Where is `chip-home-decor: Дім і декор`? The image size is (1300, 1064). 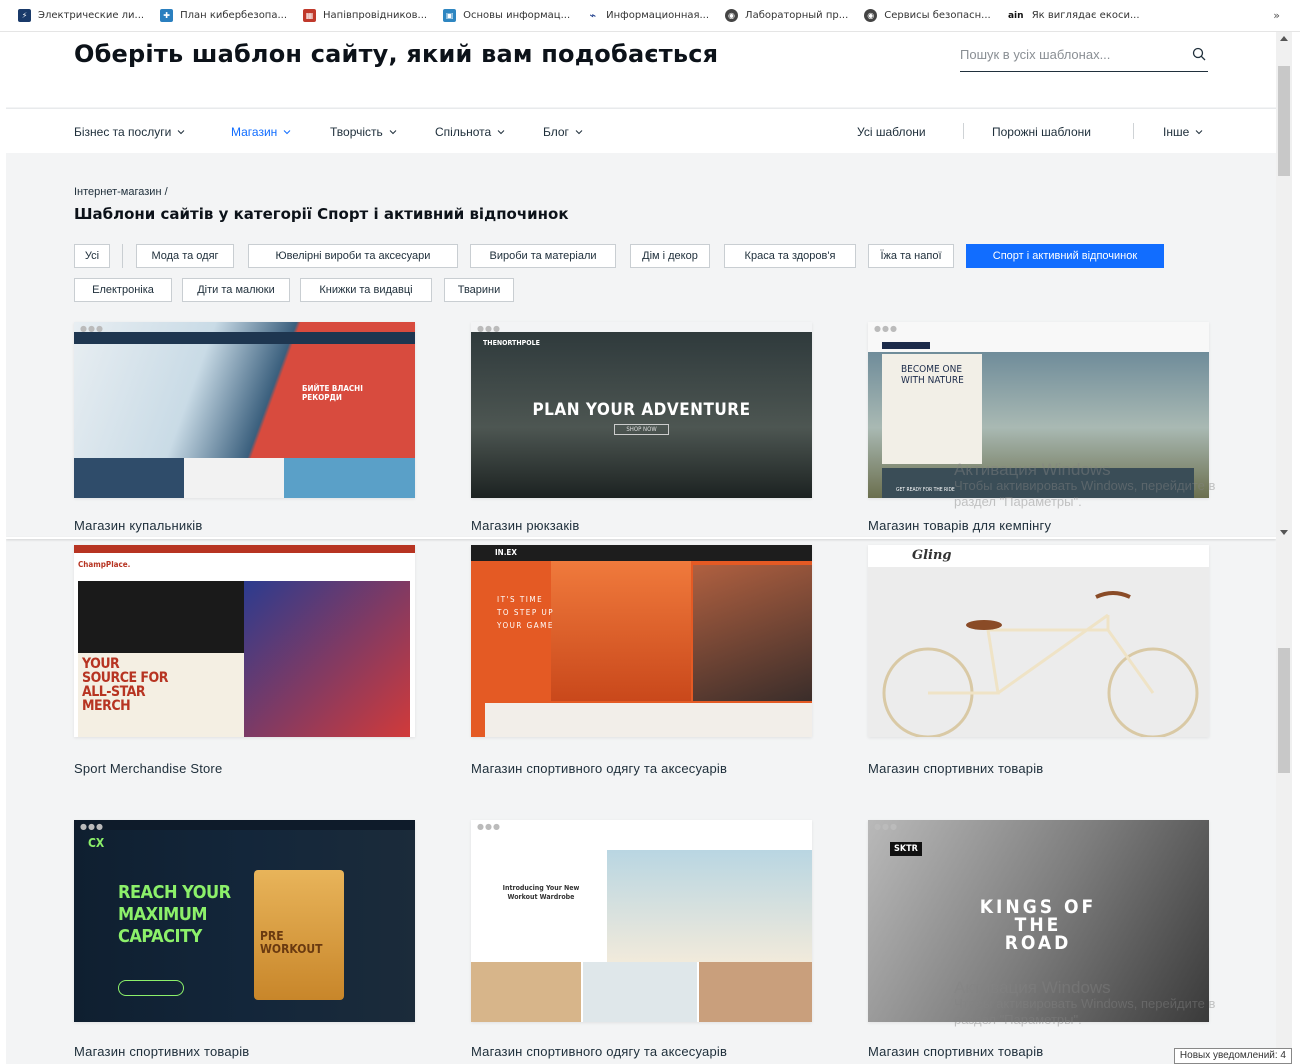 chip-home-decor: Дім і декор is located at coordinates (670, 256).